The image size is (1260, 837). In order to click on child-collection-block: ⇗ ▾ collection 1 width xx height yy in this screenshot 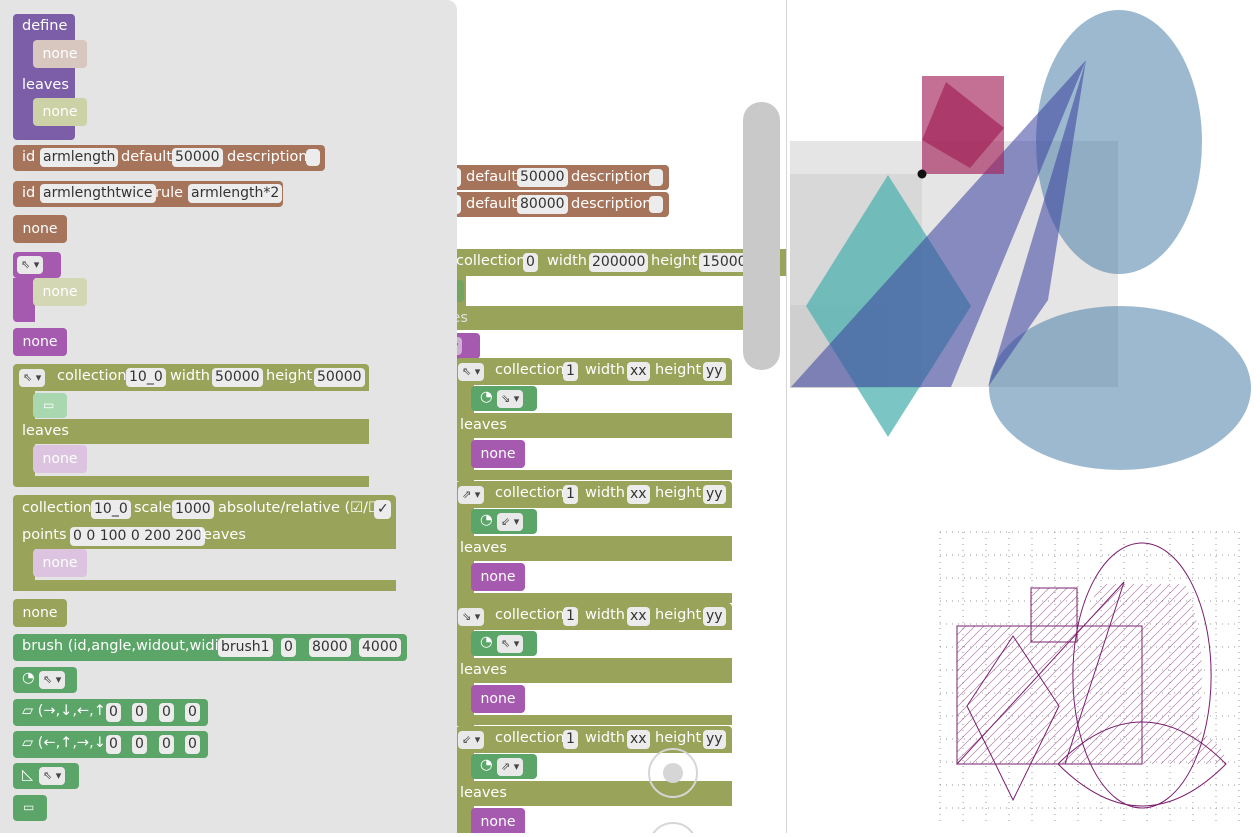, I will do `click(594, 494)`.